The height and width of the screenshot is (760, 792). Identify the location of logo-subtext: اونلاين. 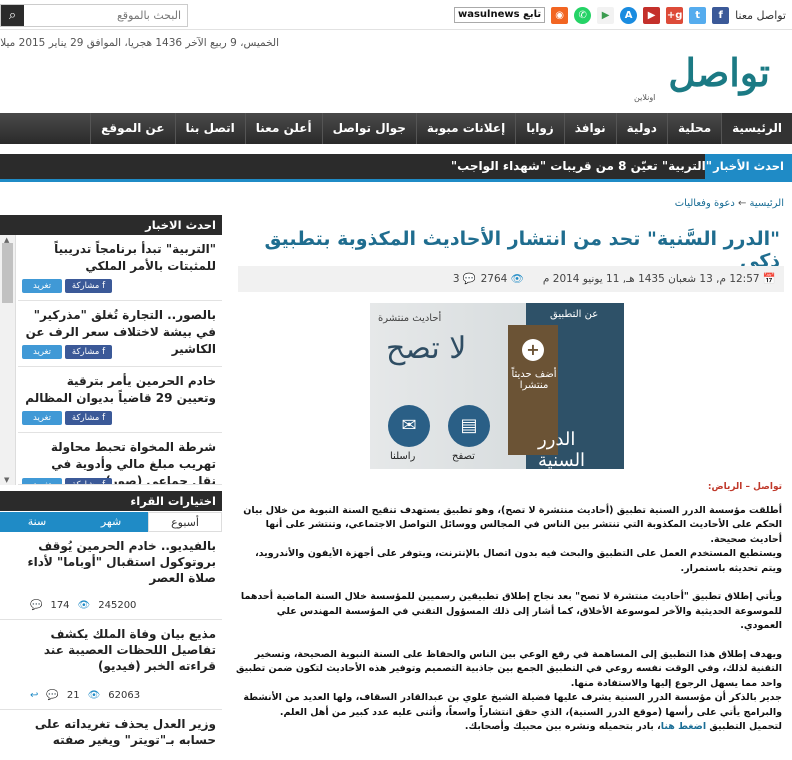
(645, 97).